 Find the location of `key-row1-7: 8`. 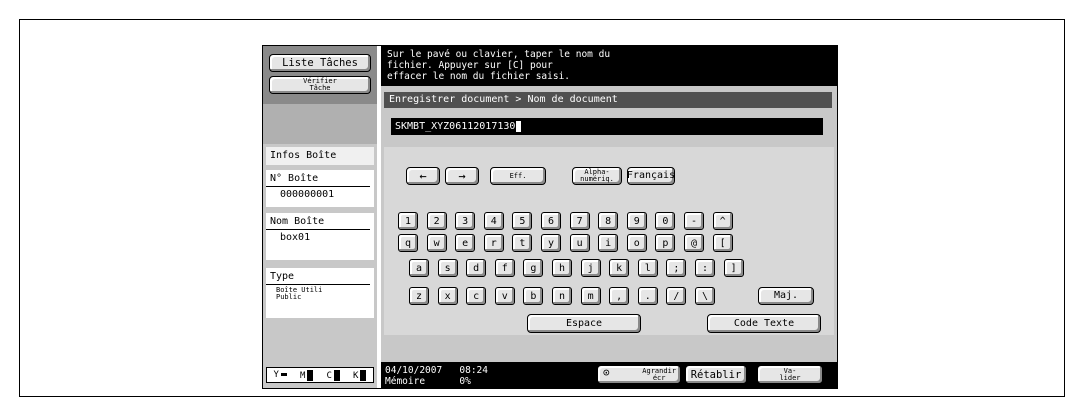

key-row1-7: 8 is located at coordinates (608, 221).